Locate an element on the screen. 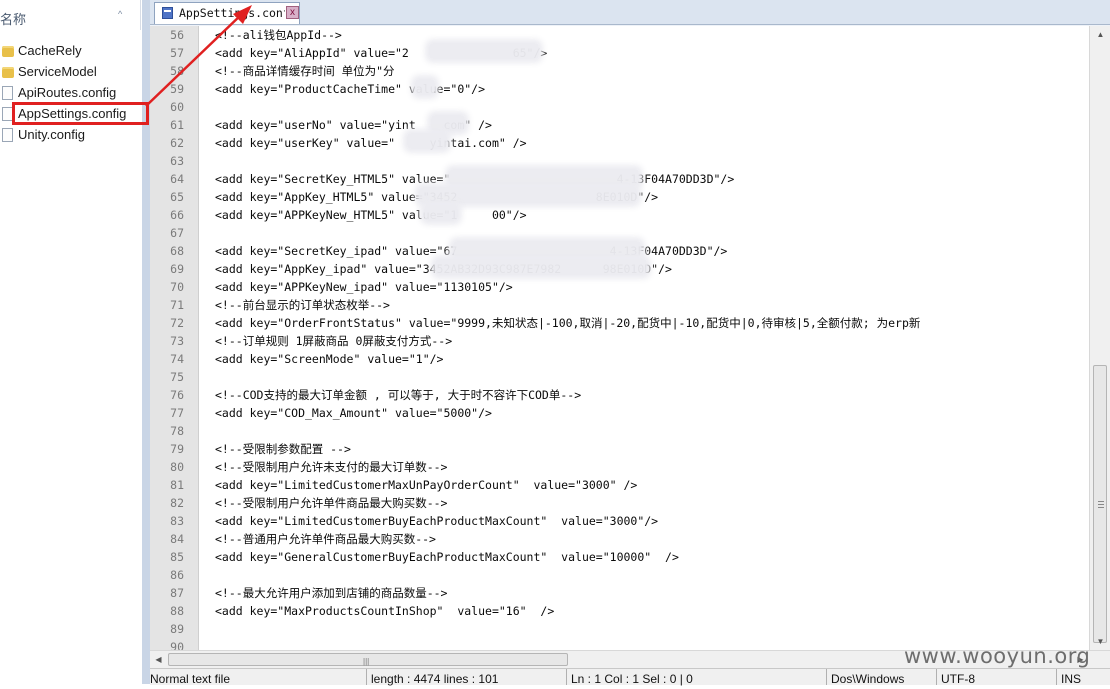 The height and width of the screenshot is (689, 1110). vertical-scrollbar: ▲ ▼ is located at coordinates (1099, 338).